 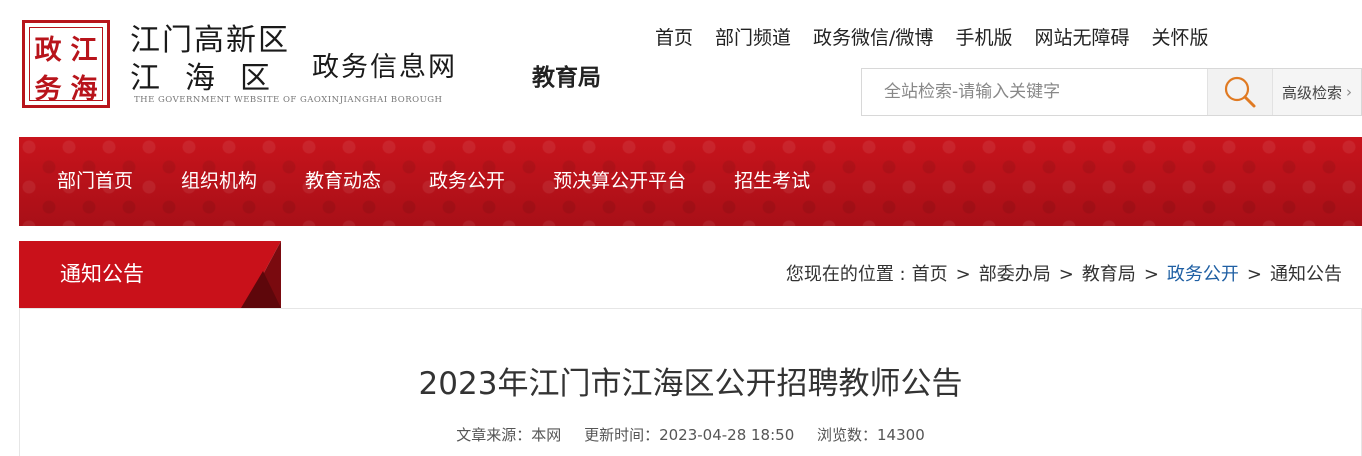 I want to click on breadcrumb-prefix: 您现在的位置 :, so click(x=845, y=274).